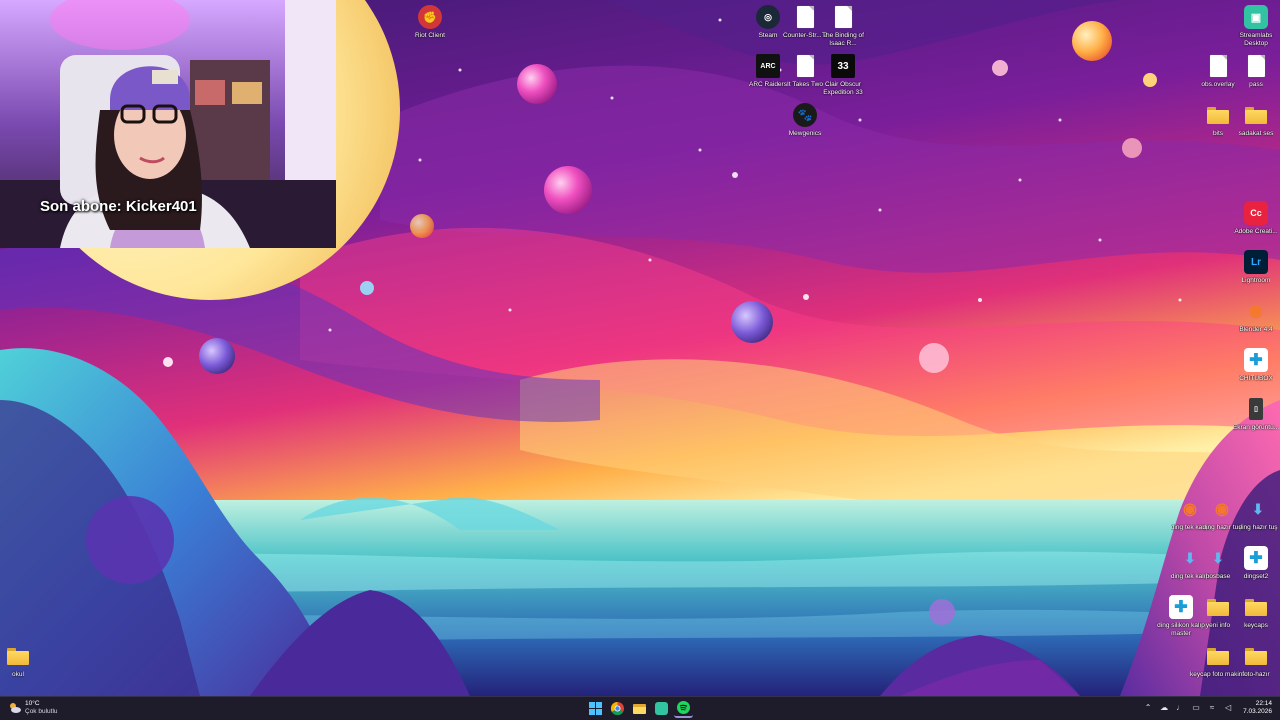 This screenshot has height=720, width=1280. Describe the element at coordinates (1256, 84) in the screenshot. I see `desktop-icon-label: pass` at that location.